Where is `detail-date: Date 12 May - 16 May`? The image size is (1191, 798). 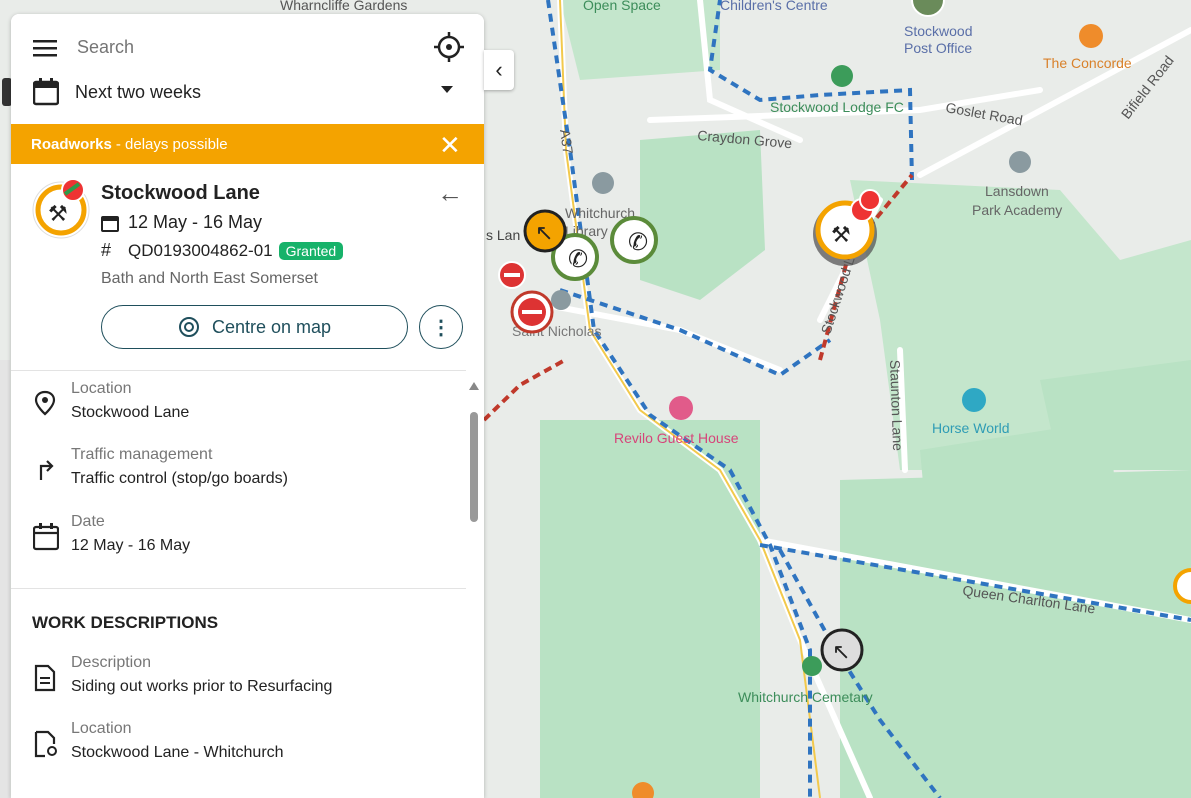
detail-date: Date 12 May - 16 May is located at coordinates (111, 534).